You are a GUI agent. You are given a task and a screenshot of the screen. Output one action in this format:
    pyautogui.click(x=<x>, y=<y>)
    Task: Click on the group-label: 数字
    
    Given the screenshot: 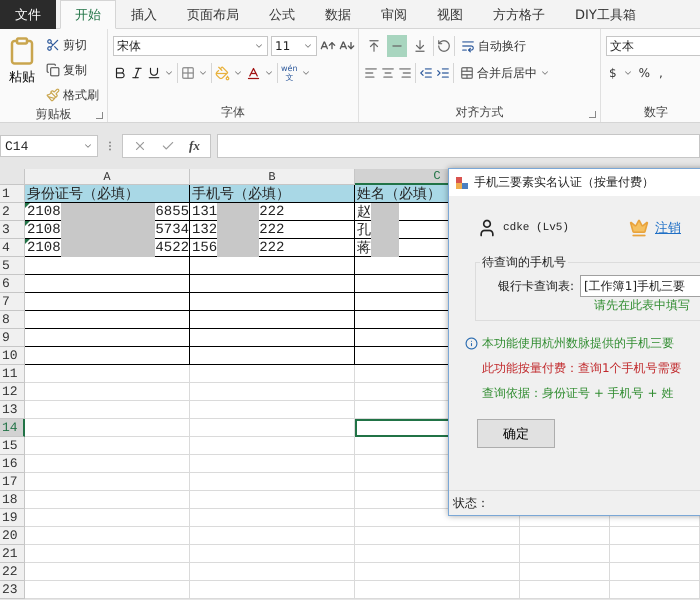 What is the action you would take?
    pyautogui.click(x=656, y=112)
    